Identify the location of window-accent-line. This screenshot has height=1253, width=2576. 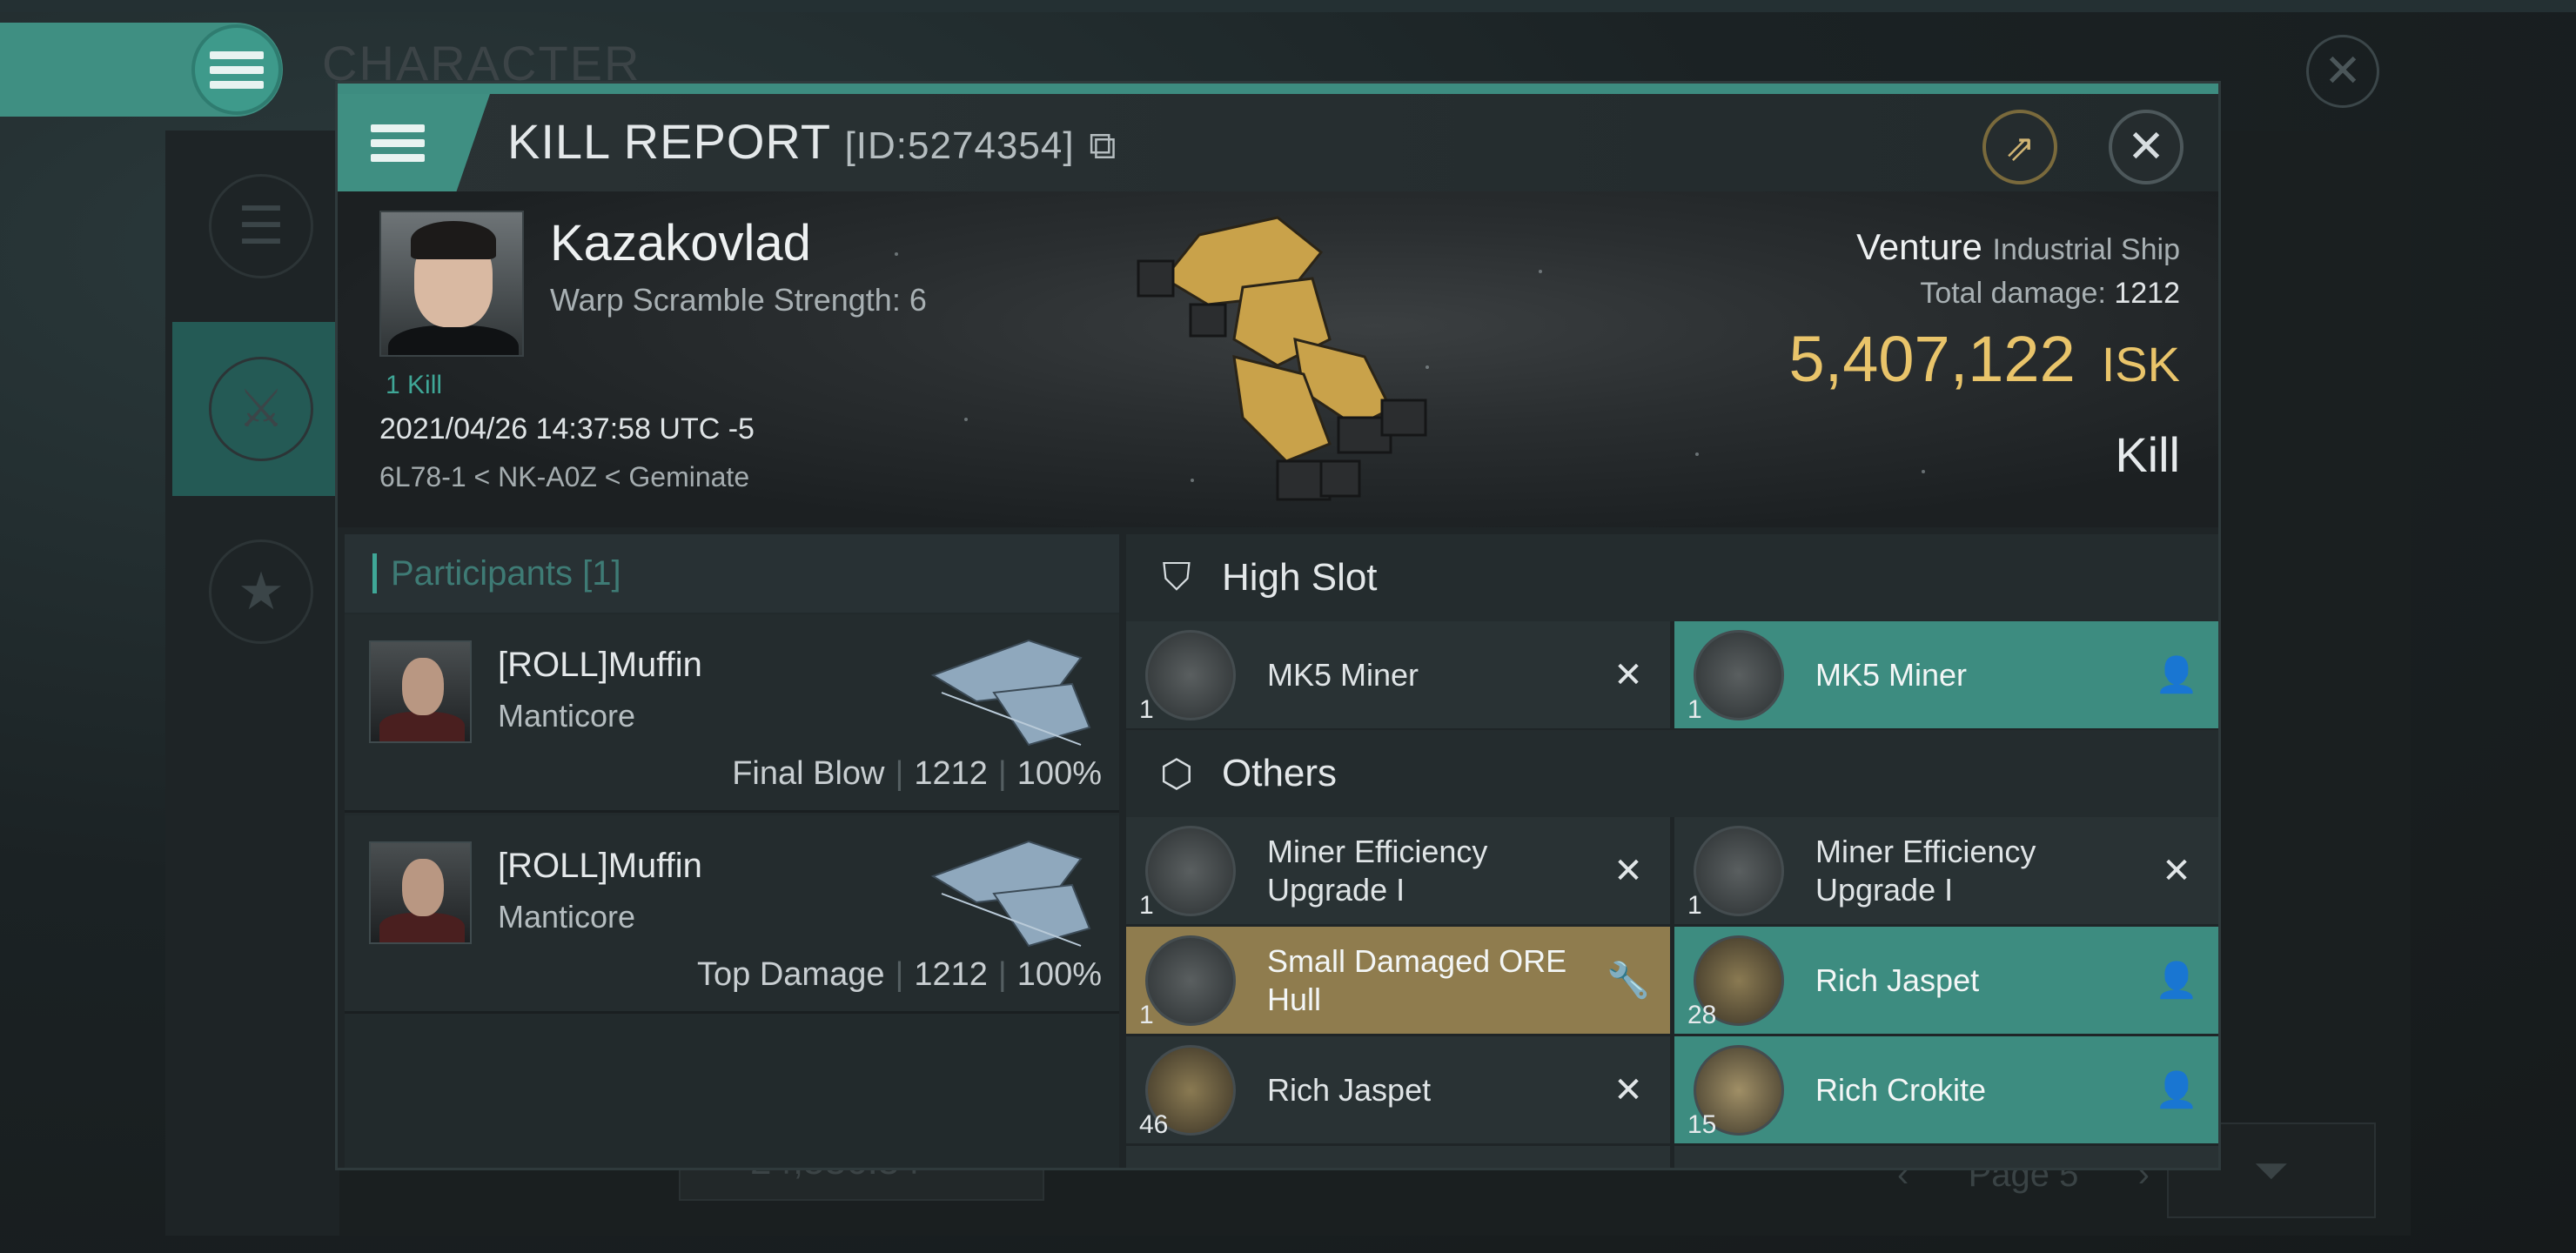
(1278, 89).